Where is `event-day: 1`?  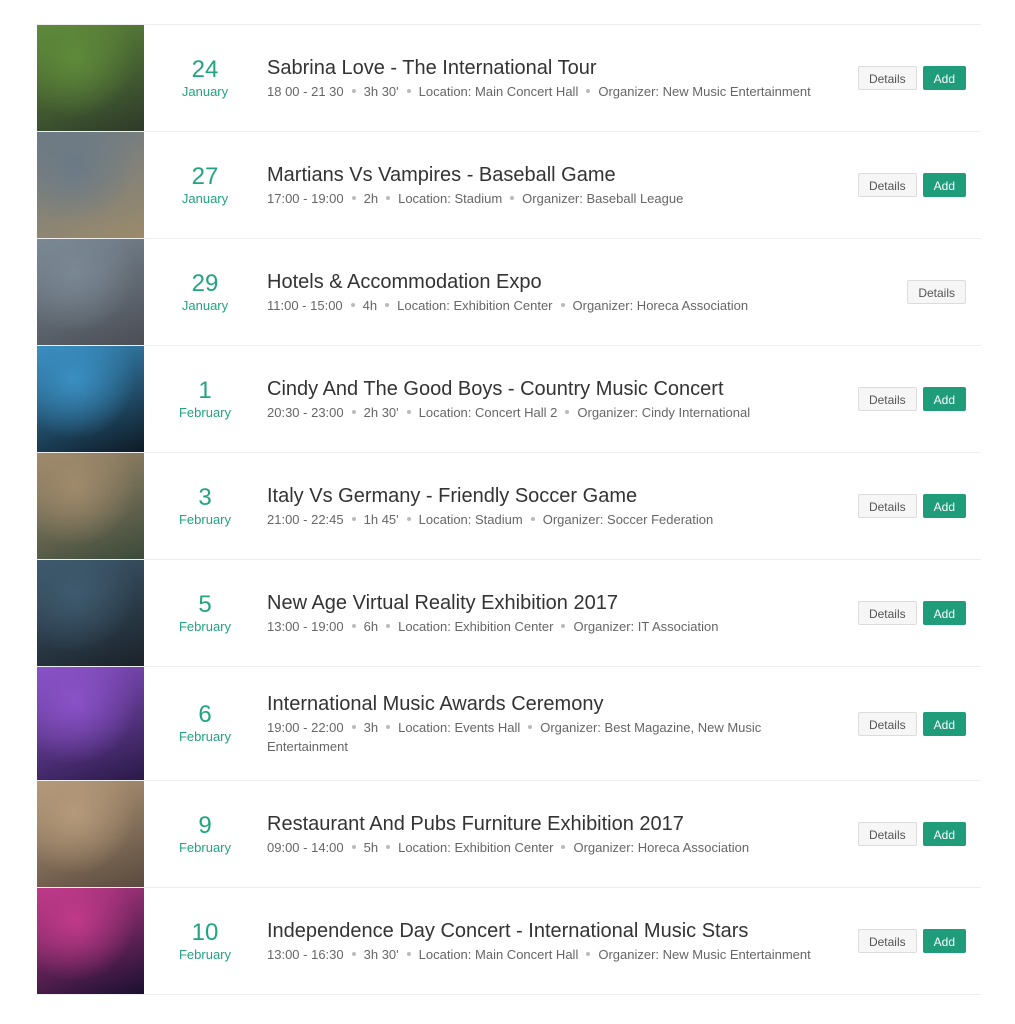 event-day: 1 is located at coordinates (205, 390).